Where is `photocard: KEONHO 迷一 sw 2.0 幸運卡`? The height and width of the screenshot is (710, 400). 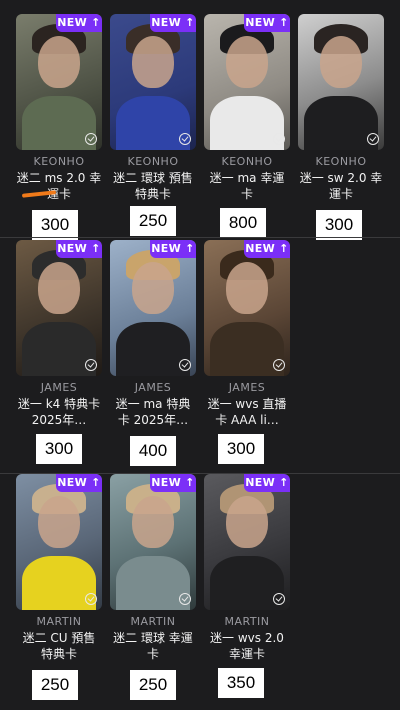
photocard: KEONHO 迷一 sw 2.0 幸運卡 is located at coordinates (341, 108).